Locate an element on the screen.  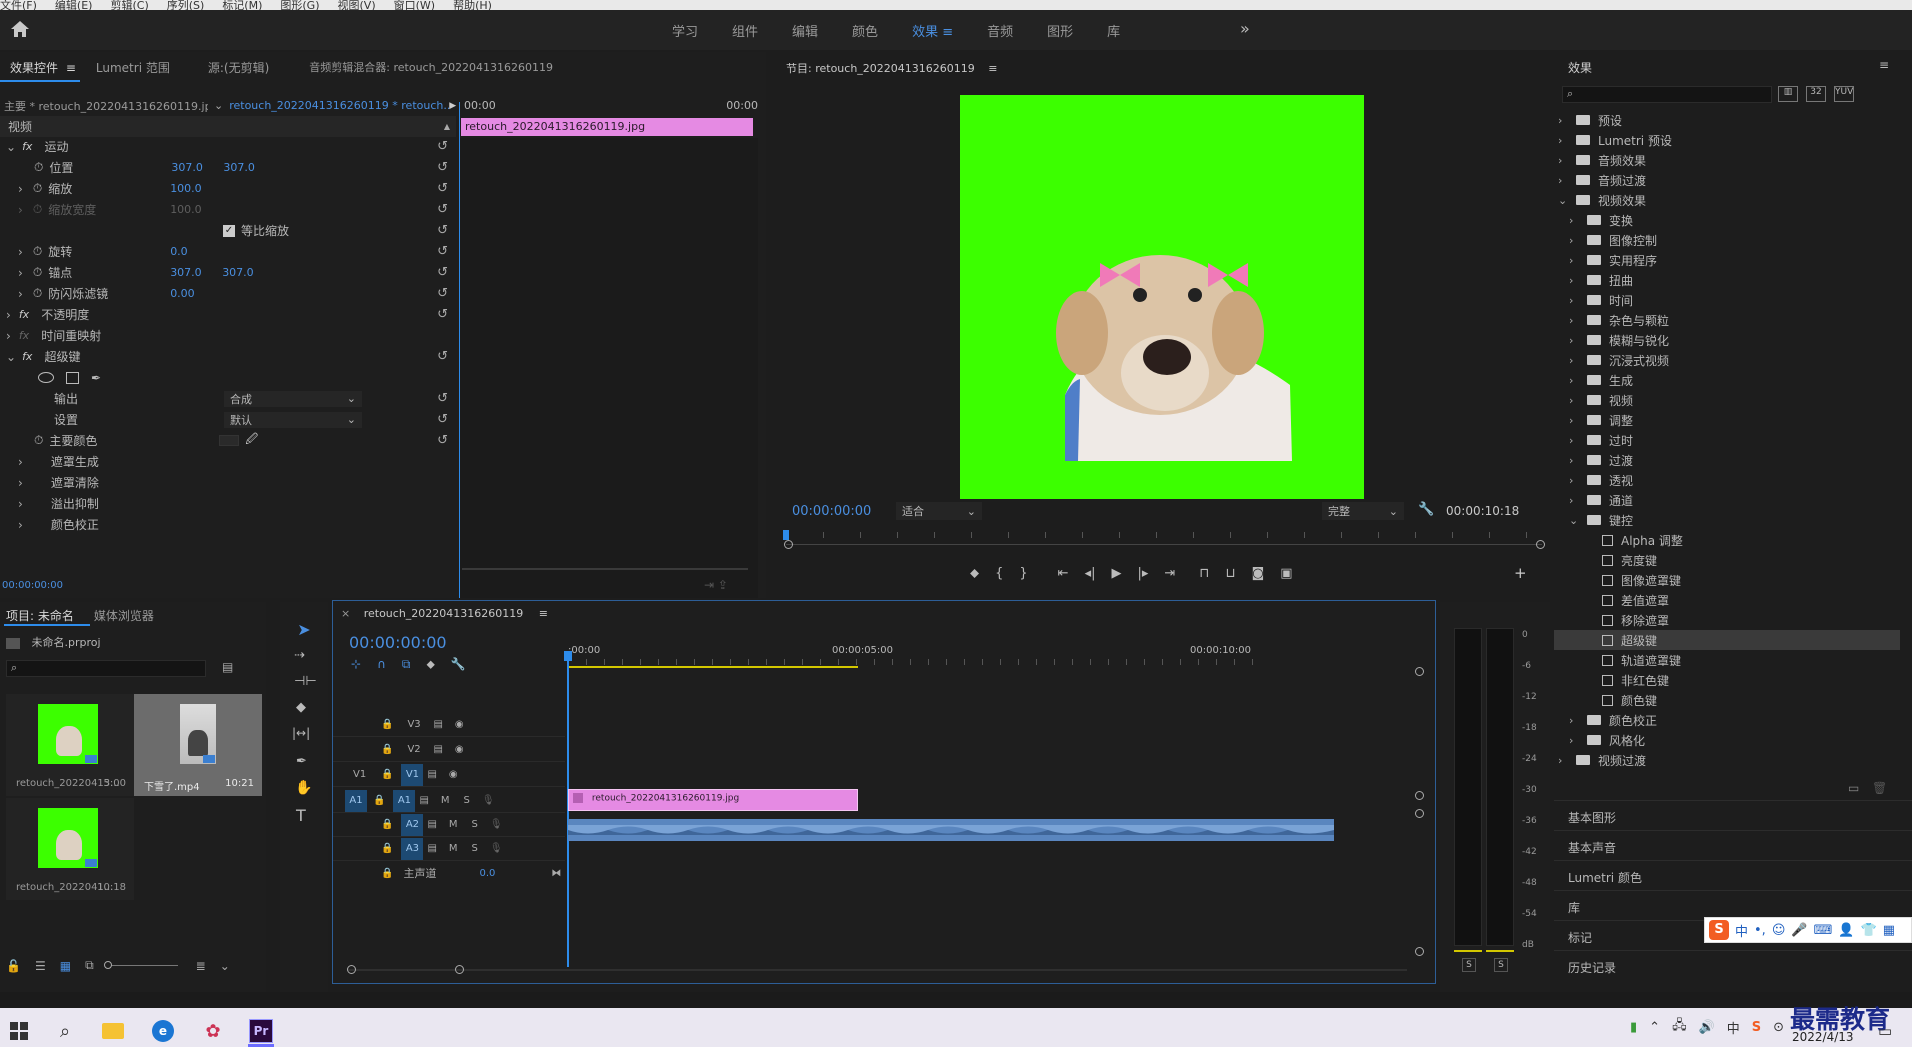
effects-tree-item: › 变换 is located at coordinates (1727, 220).